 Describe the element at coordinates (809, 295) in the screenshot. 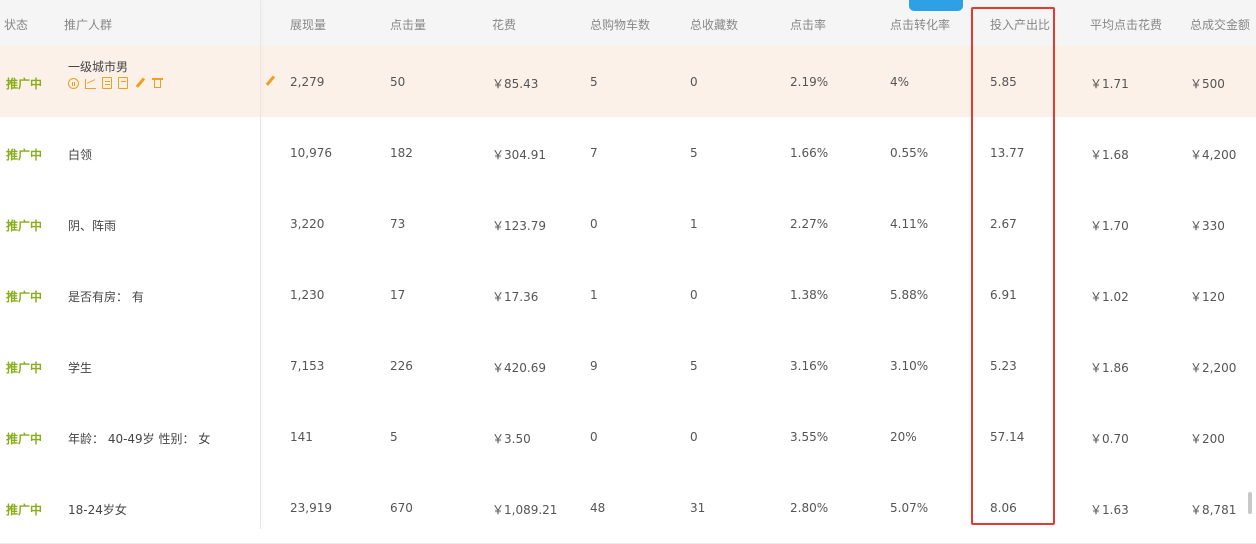

I see `cell-ctr: 1.38%` at that location.